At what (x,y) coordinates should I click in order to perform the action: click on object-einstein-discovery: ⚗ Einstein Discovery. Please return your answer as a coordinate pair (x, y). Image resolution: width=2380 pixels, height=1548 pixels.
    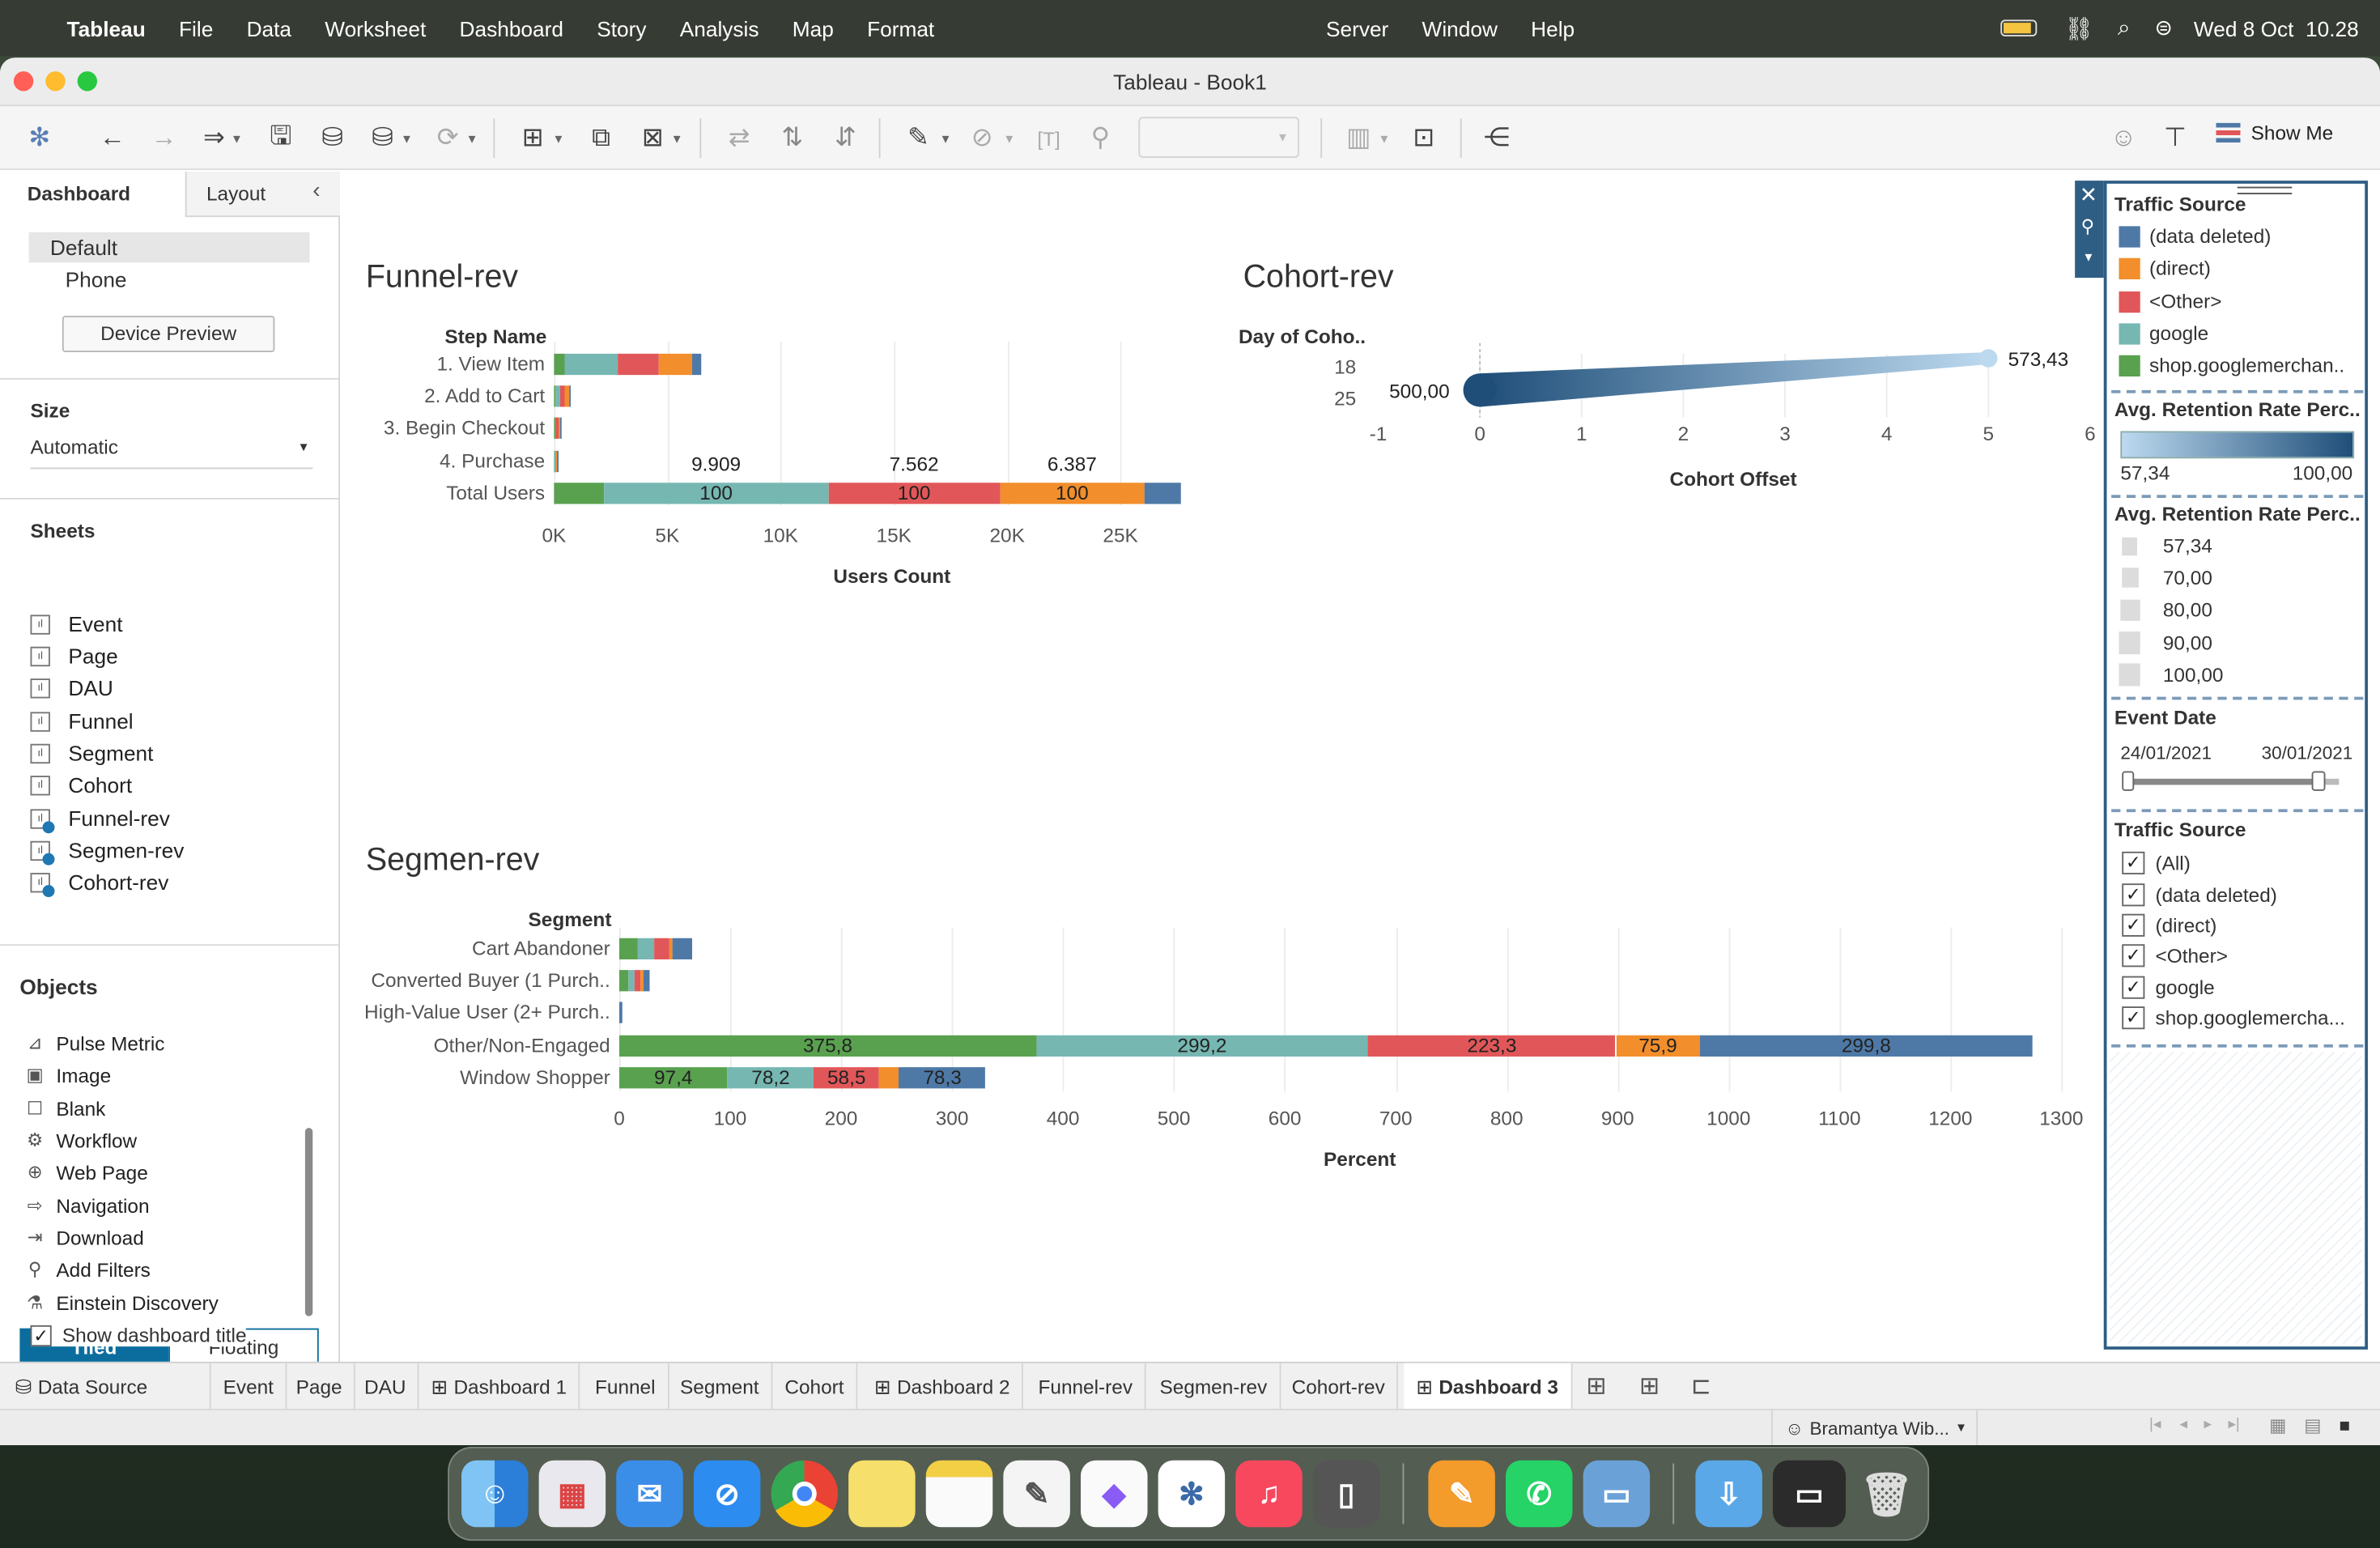
    Looking at the image, I should click on (121, 1302).